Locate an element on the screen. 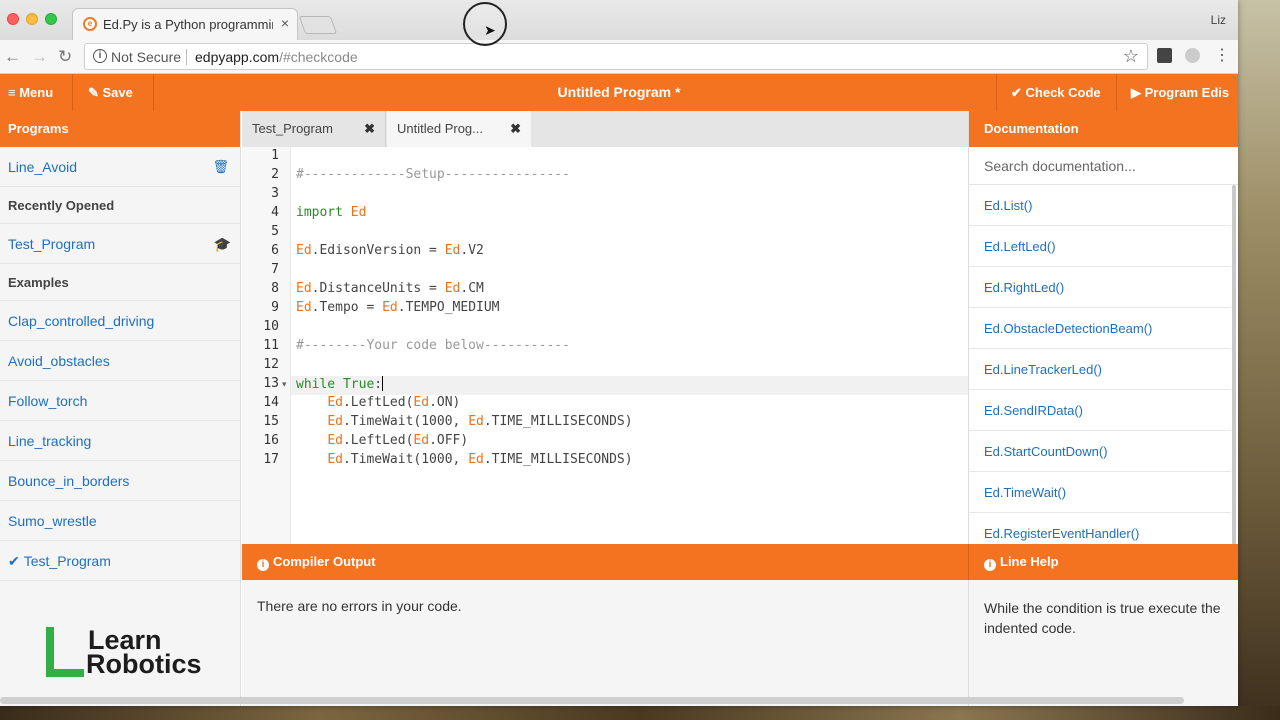 Image resolution: width=1280 pixels, height=720 pixels. editor-tabs: Test_Program ✖ Untitled Prog... ✖ is located at coordinates (605, 129).